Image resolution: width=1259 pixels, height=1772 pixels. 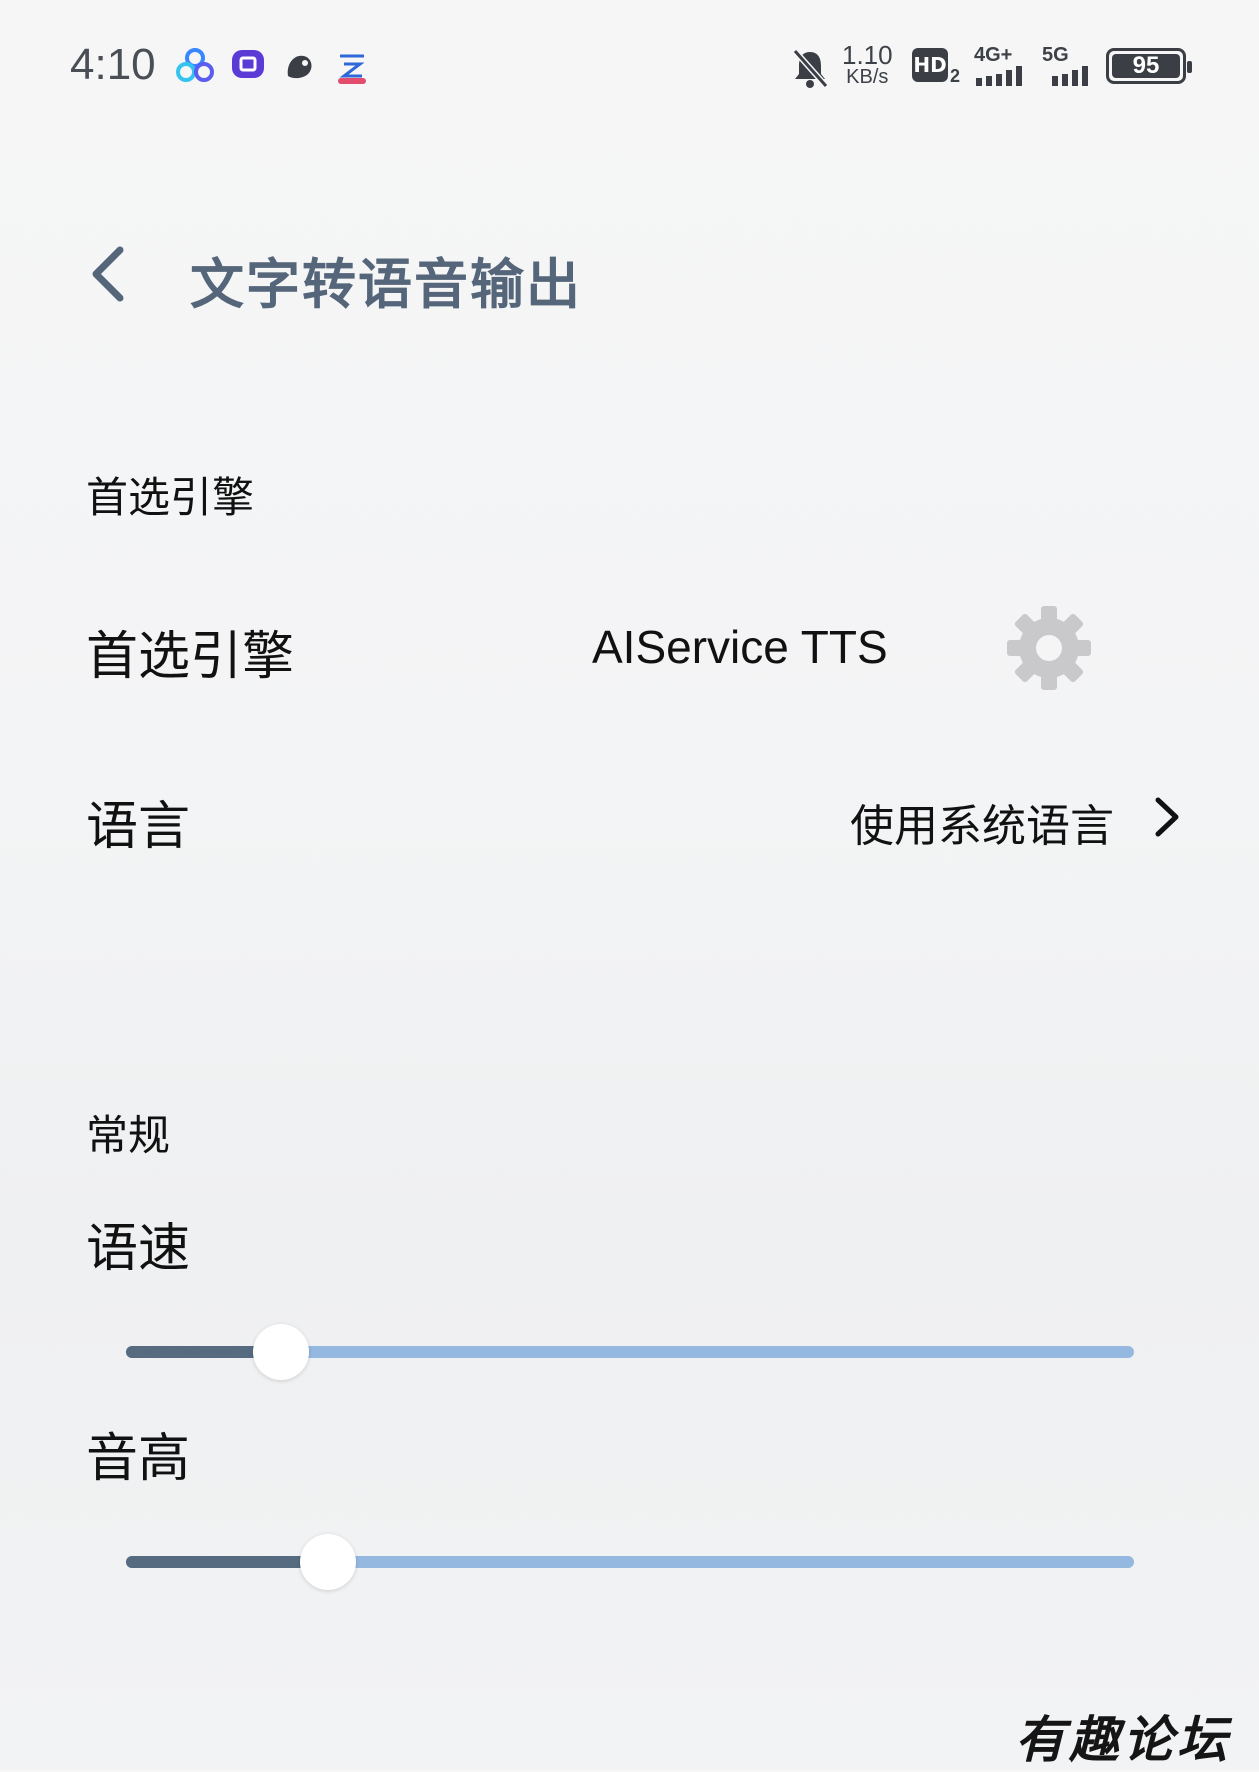 I want to click on hd-badge: HD, so click(x=930, y=65).